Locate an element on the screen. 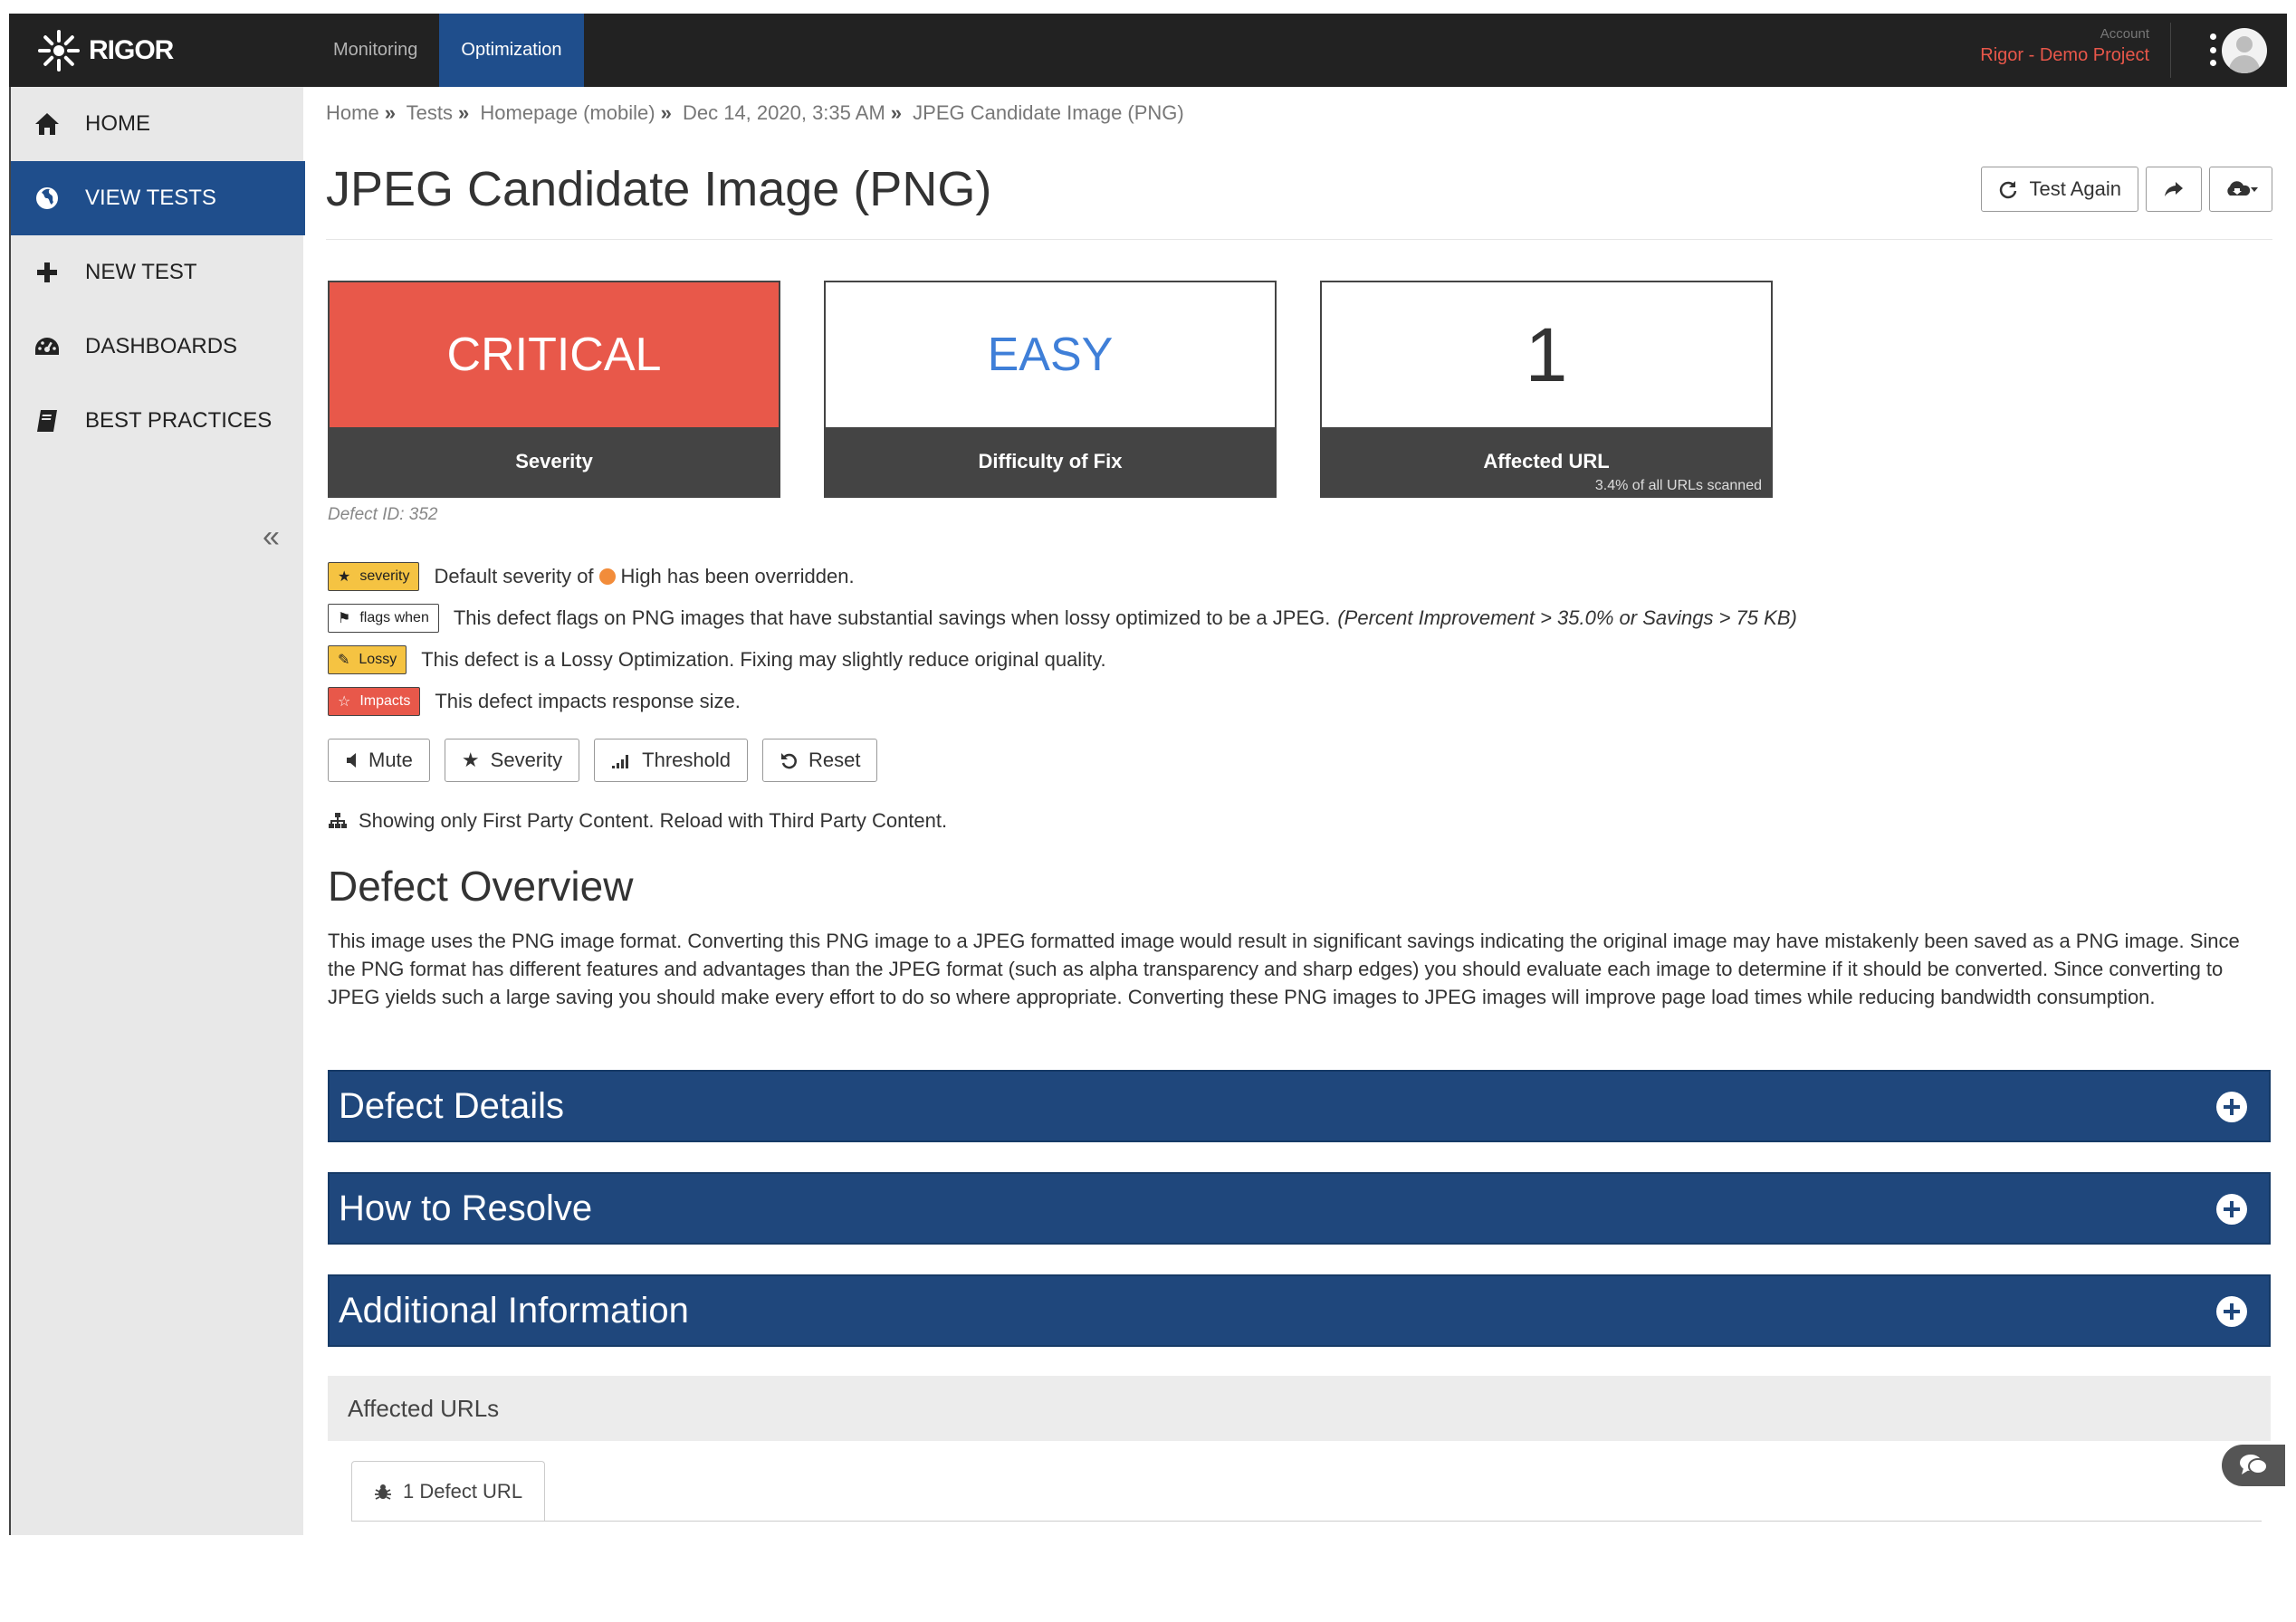  difficulty-card: EASY Difficulty of Fix is located at coordinates (1050, 389).